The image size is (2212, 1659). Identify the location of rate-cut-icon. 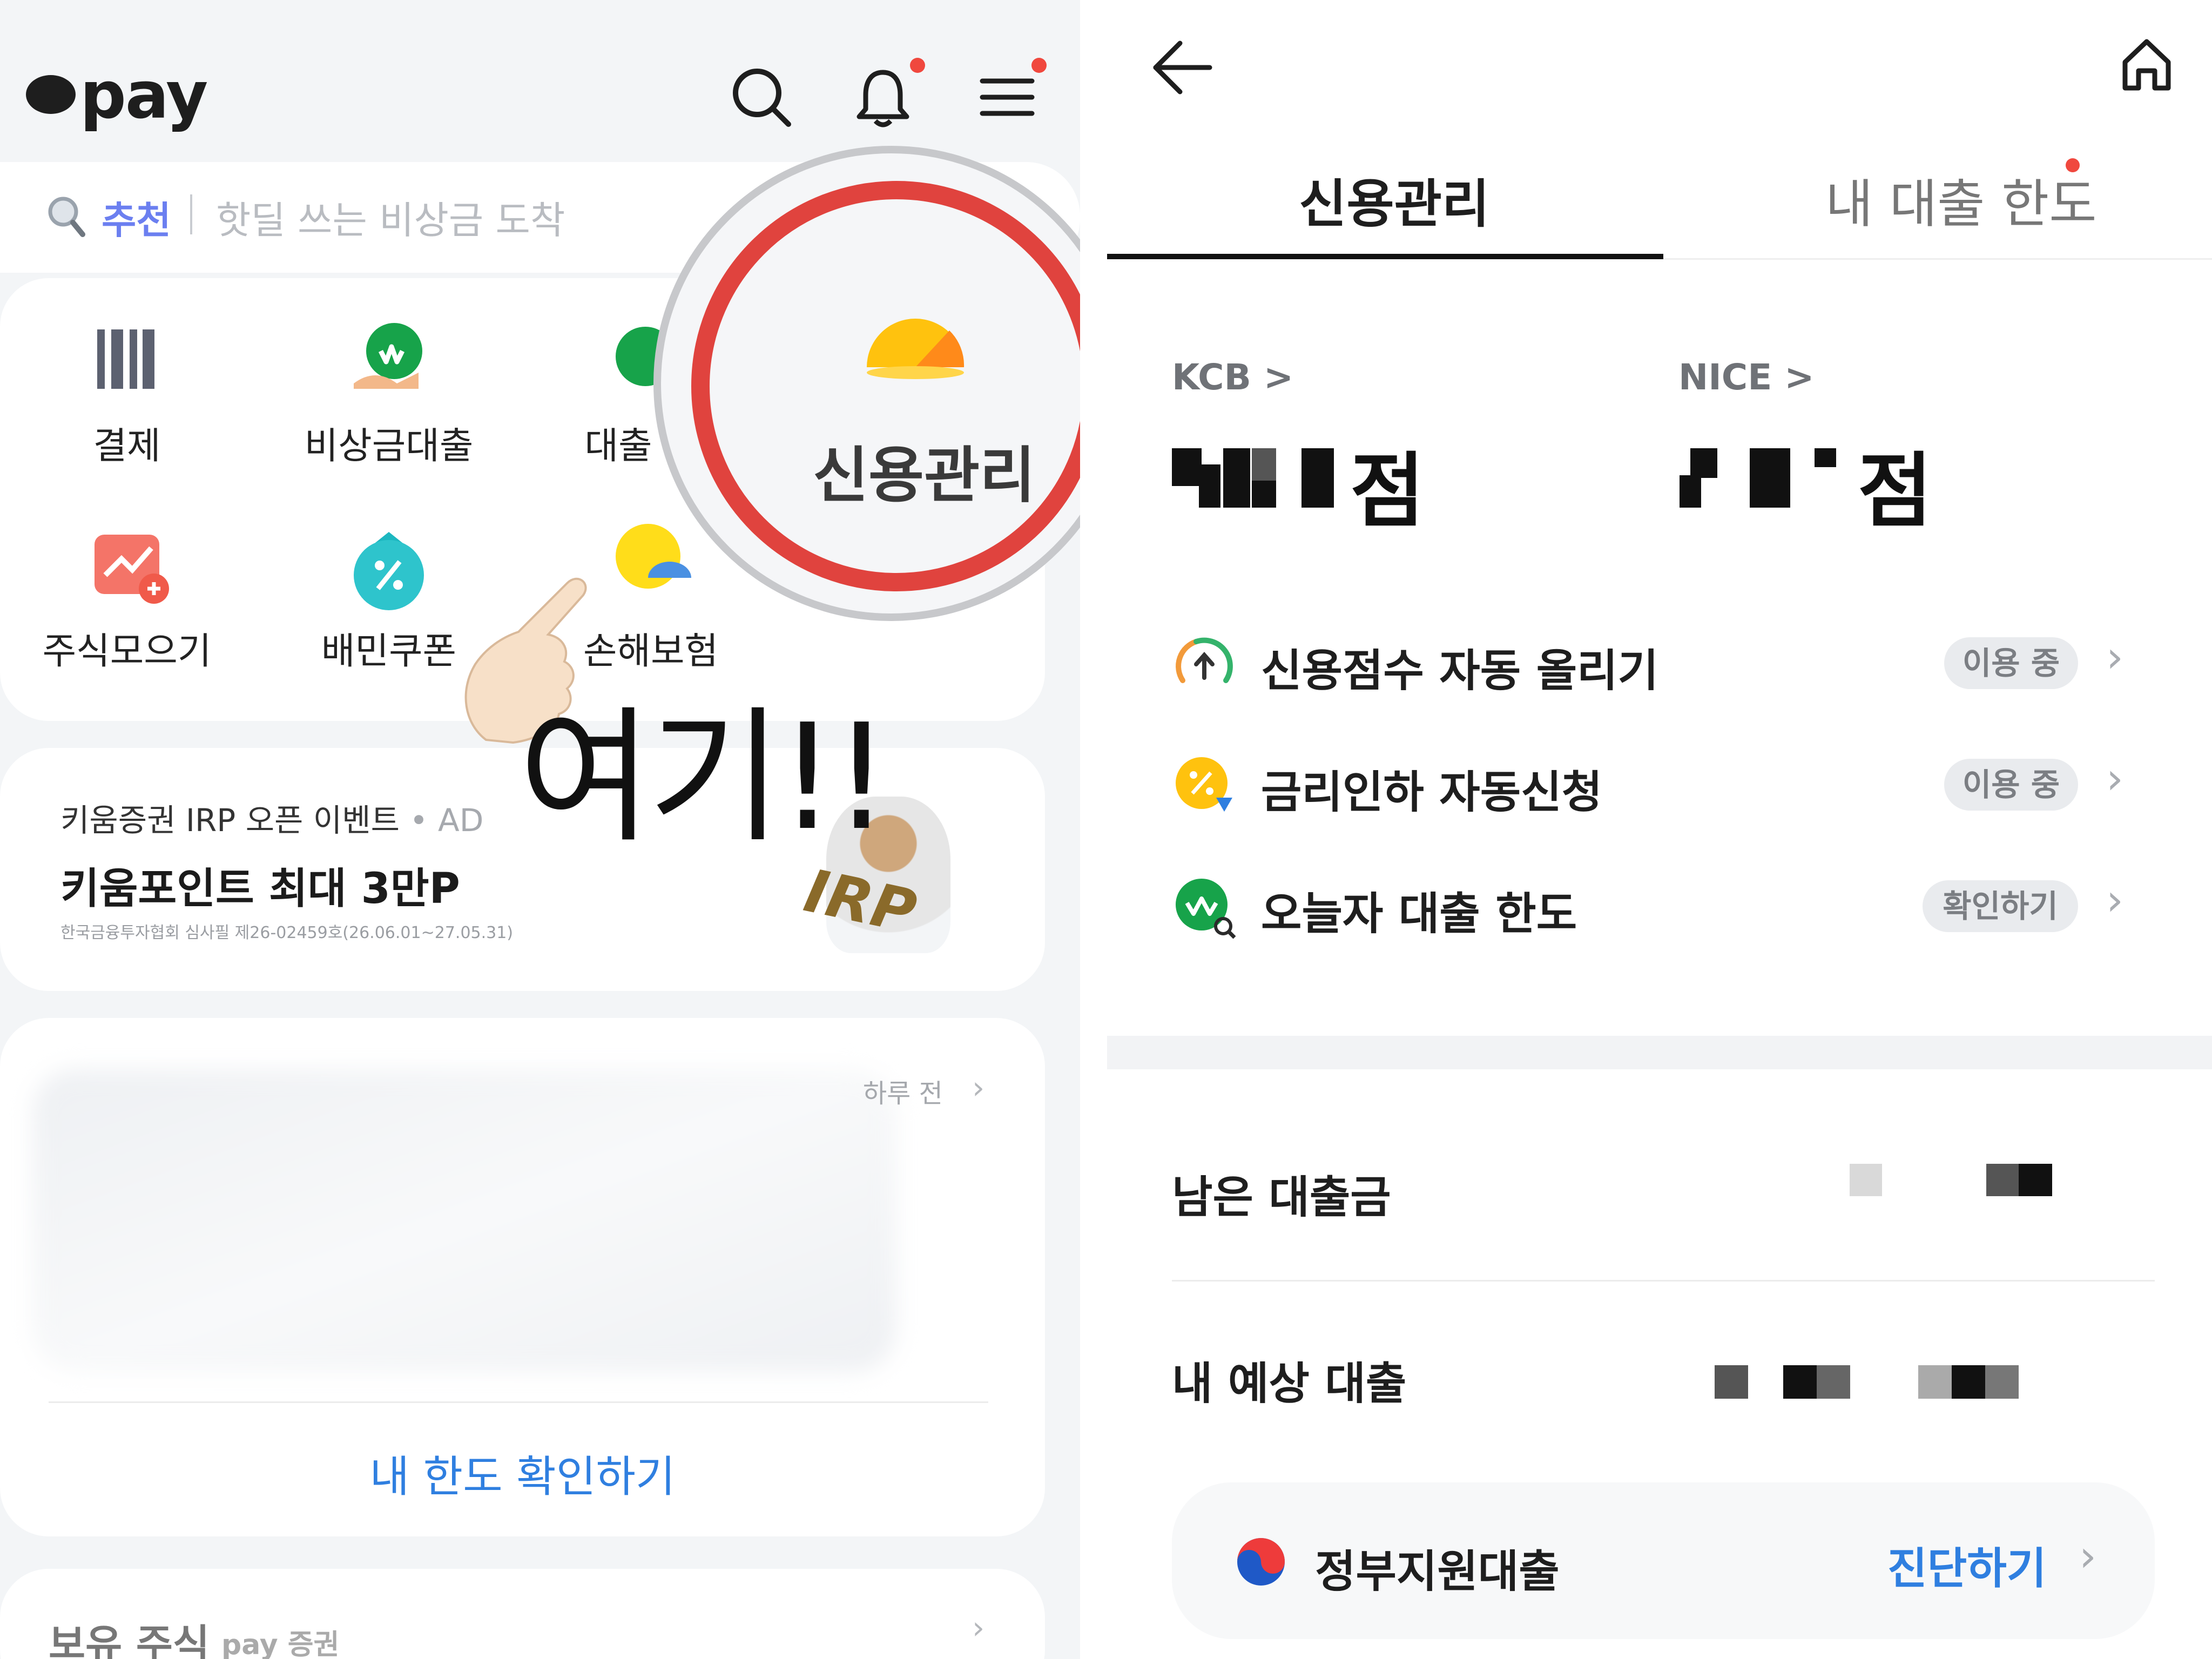
(1204, 784).